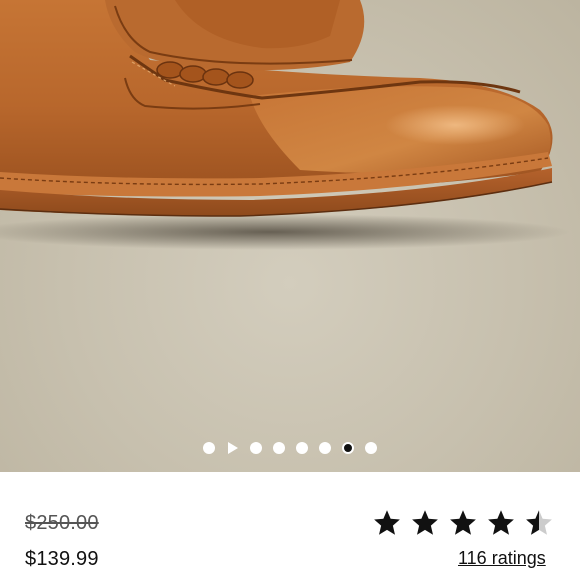 This screenshot has width=580, height=580. Describe the element at coordinates (62, 559) in the screenshot. I see `sale-price: $139.99` at that location.